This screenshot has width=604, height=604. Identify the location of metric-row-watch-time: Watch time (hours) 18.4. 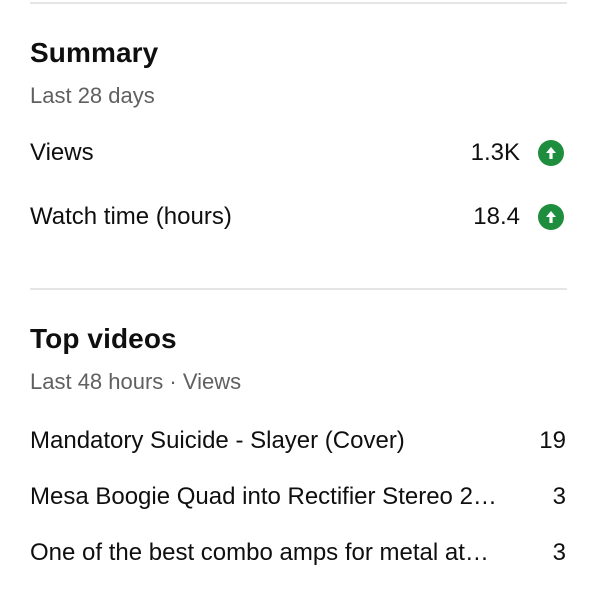
(297, 217).